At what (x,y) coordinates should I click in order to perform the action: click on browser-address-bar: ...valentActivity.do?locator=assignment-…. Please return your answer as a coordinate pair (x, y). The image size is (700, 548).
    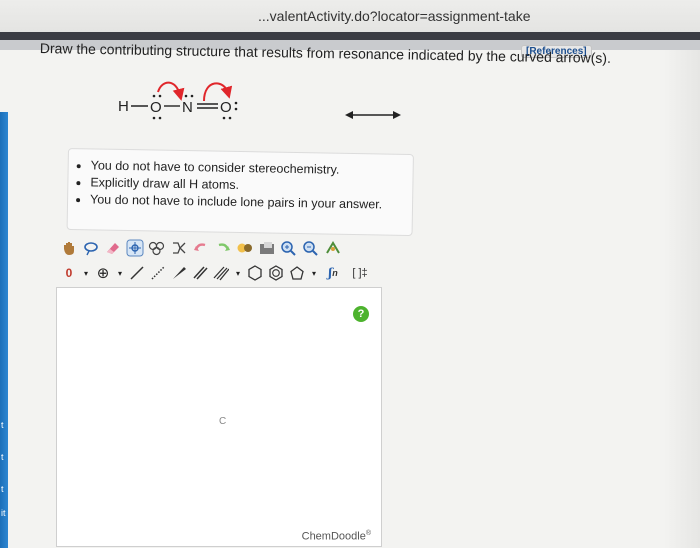
    Looking at the image, I should click on (350, 16).